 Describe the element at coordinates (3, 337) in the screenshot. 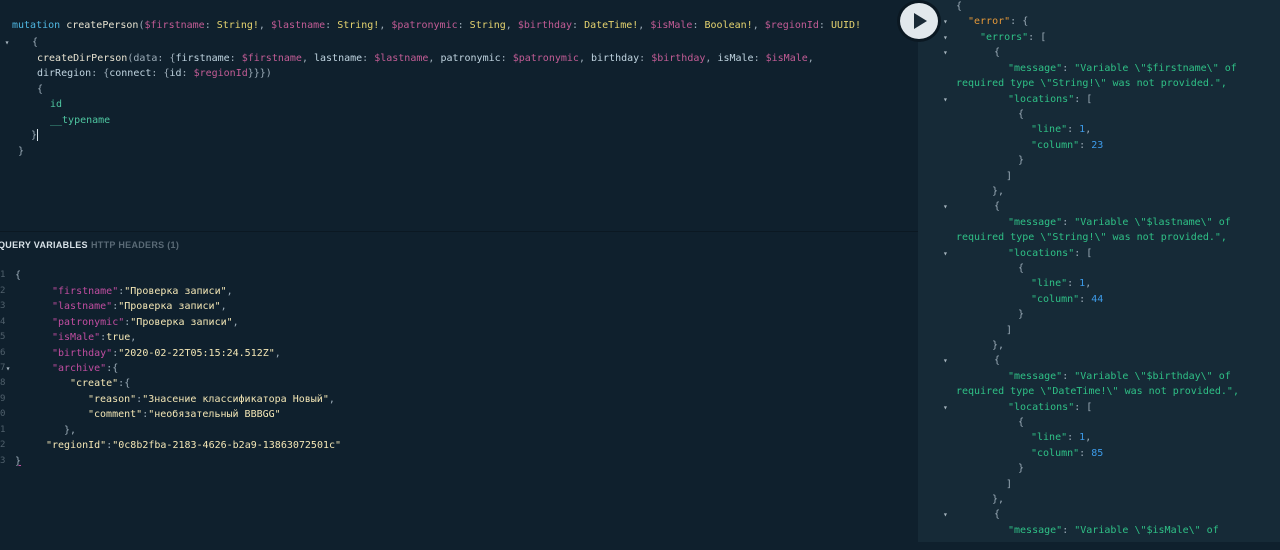

I see `line-number: 5` at that location.